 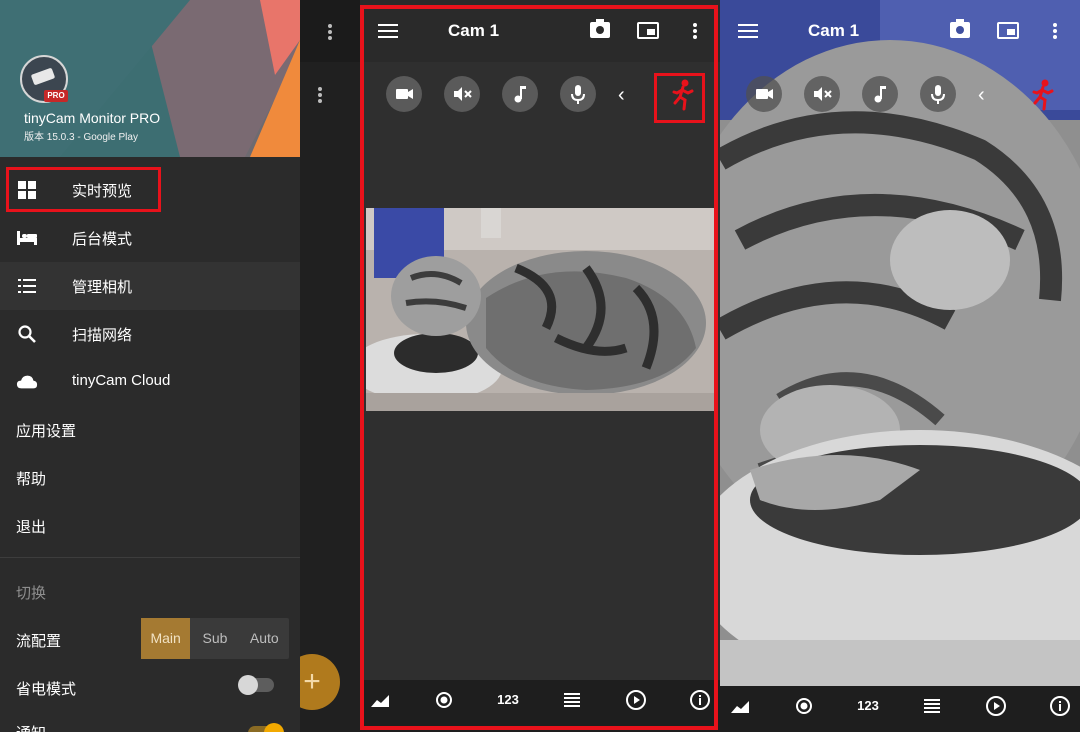 I want to click on power-saving-toggle, so click(x=256, y=685).